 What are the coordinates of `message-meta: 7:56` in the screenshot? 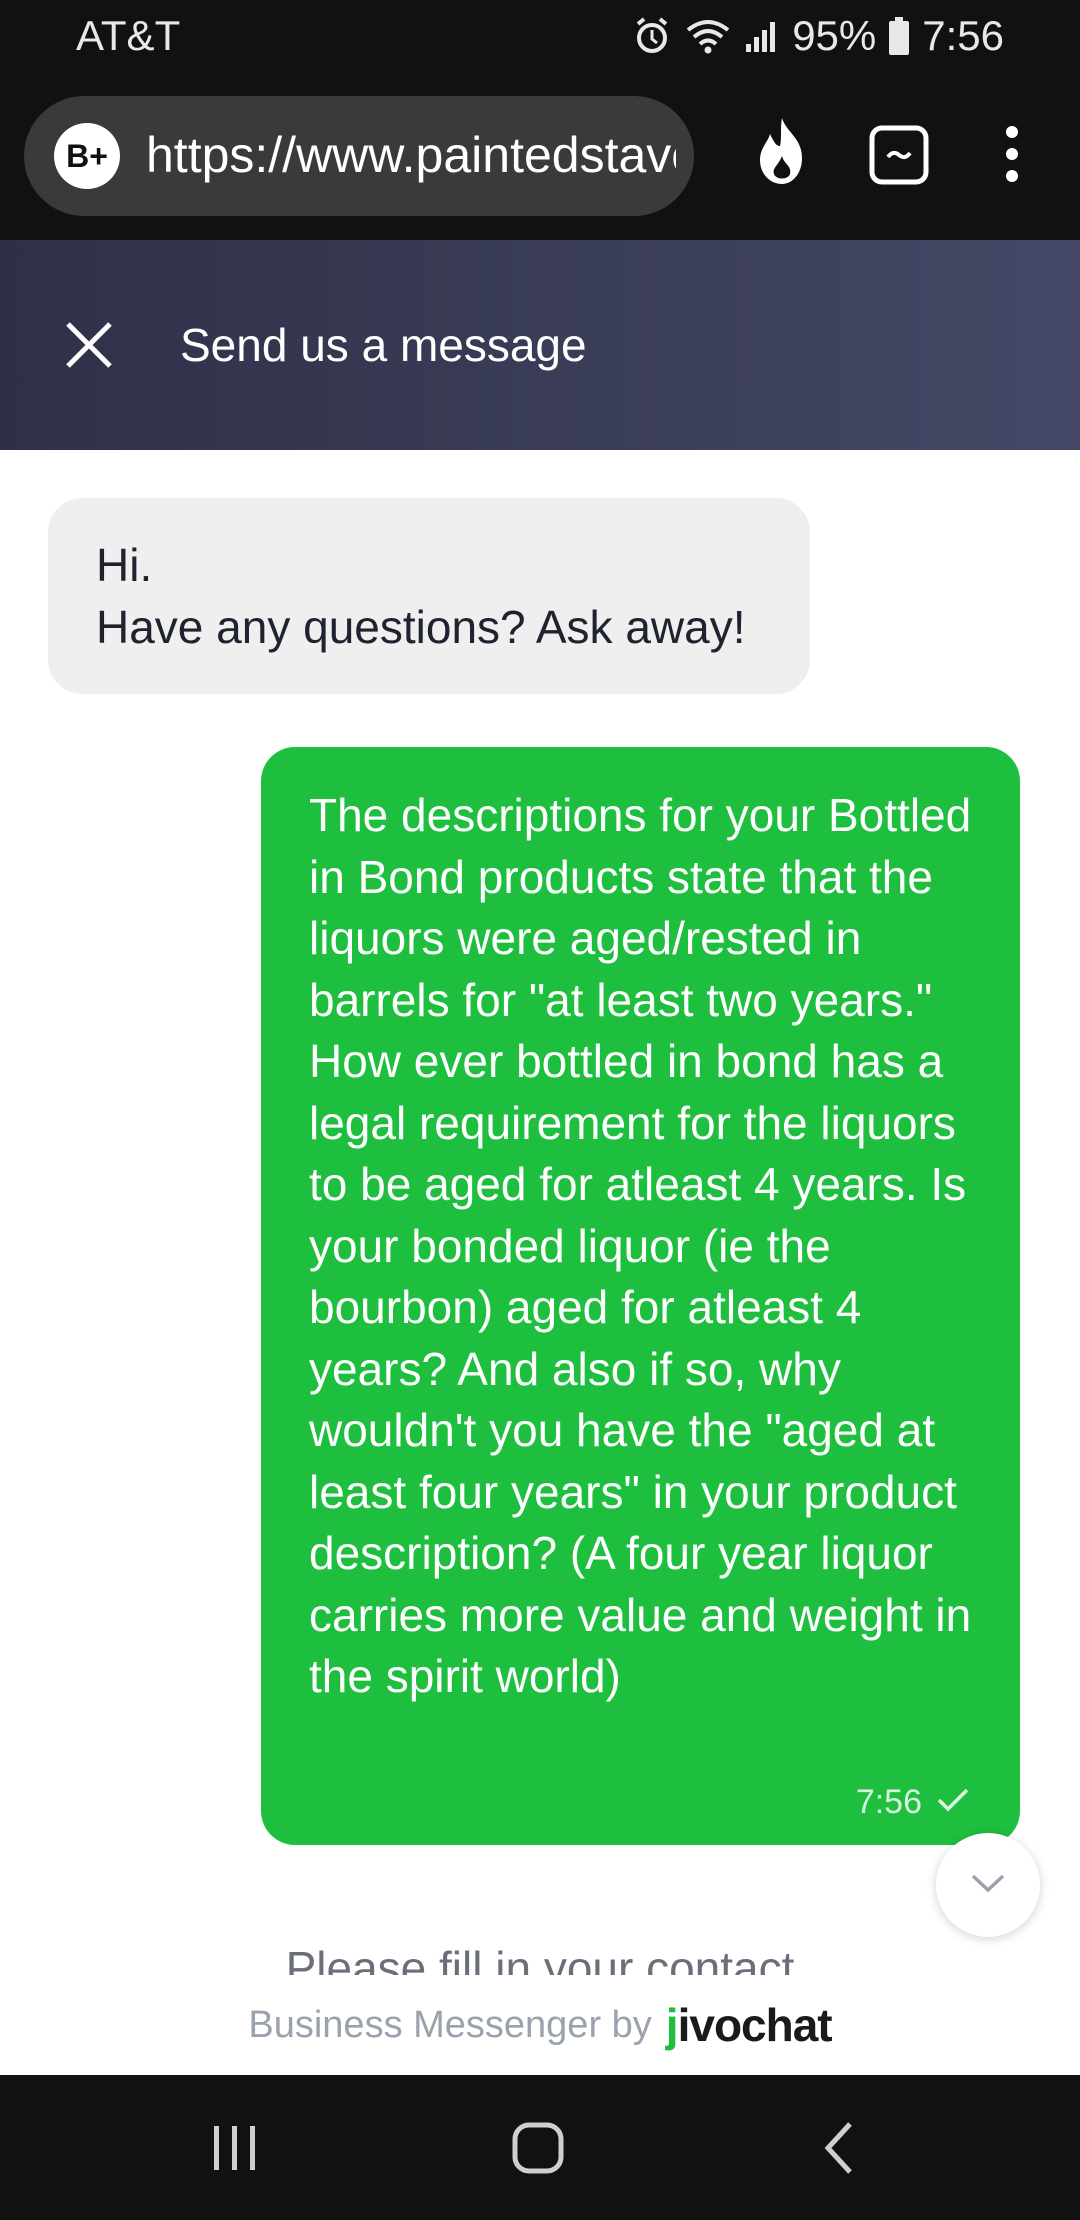 It's located at (913, 1803).